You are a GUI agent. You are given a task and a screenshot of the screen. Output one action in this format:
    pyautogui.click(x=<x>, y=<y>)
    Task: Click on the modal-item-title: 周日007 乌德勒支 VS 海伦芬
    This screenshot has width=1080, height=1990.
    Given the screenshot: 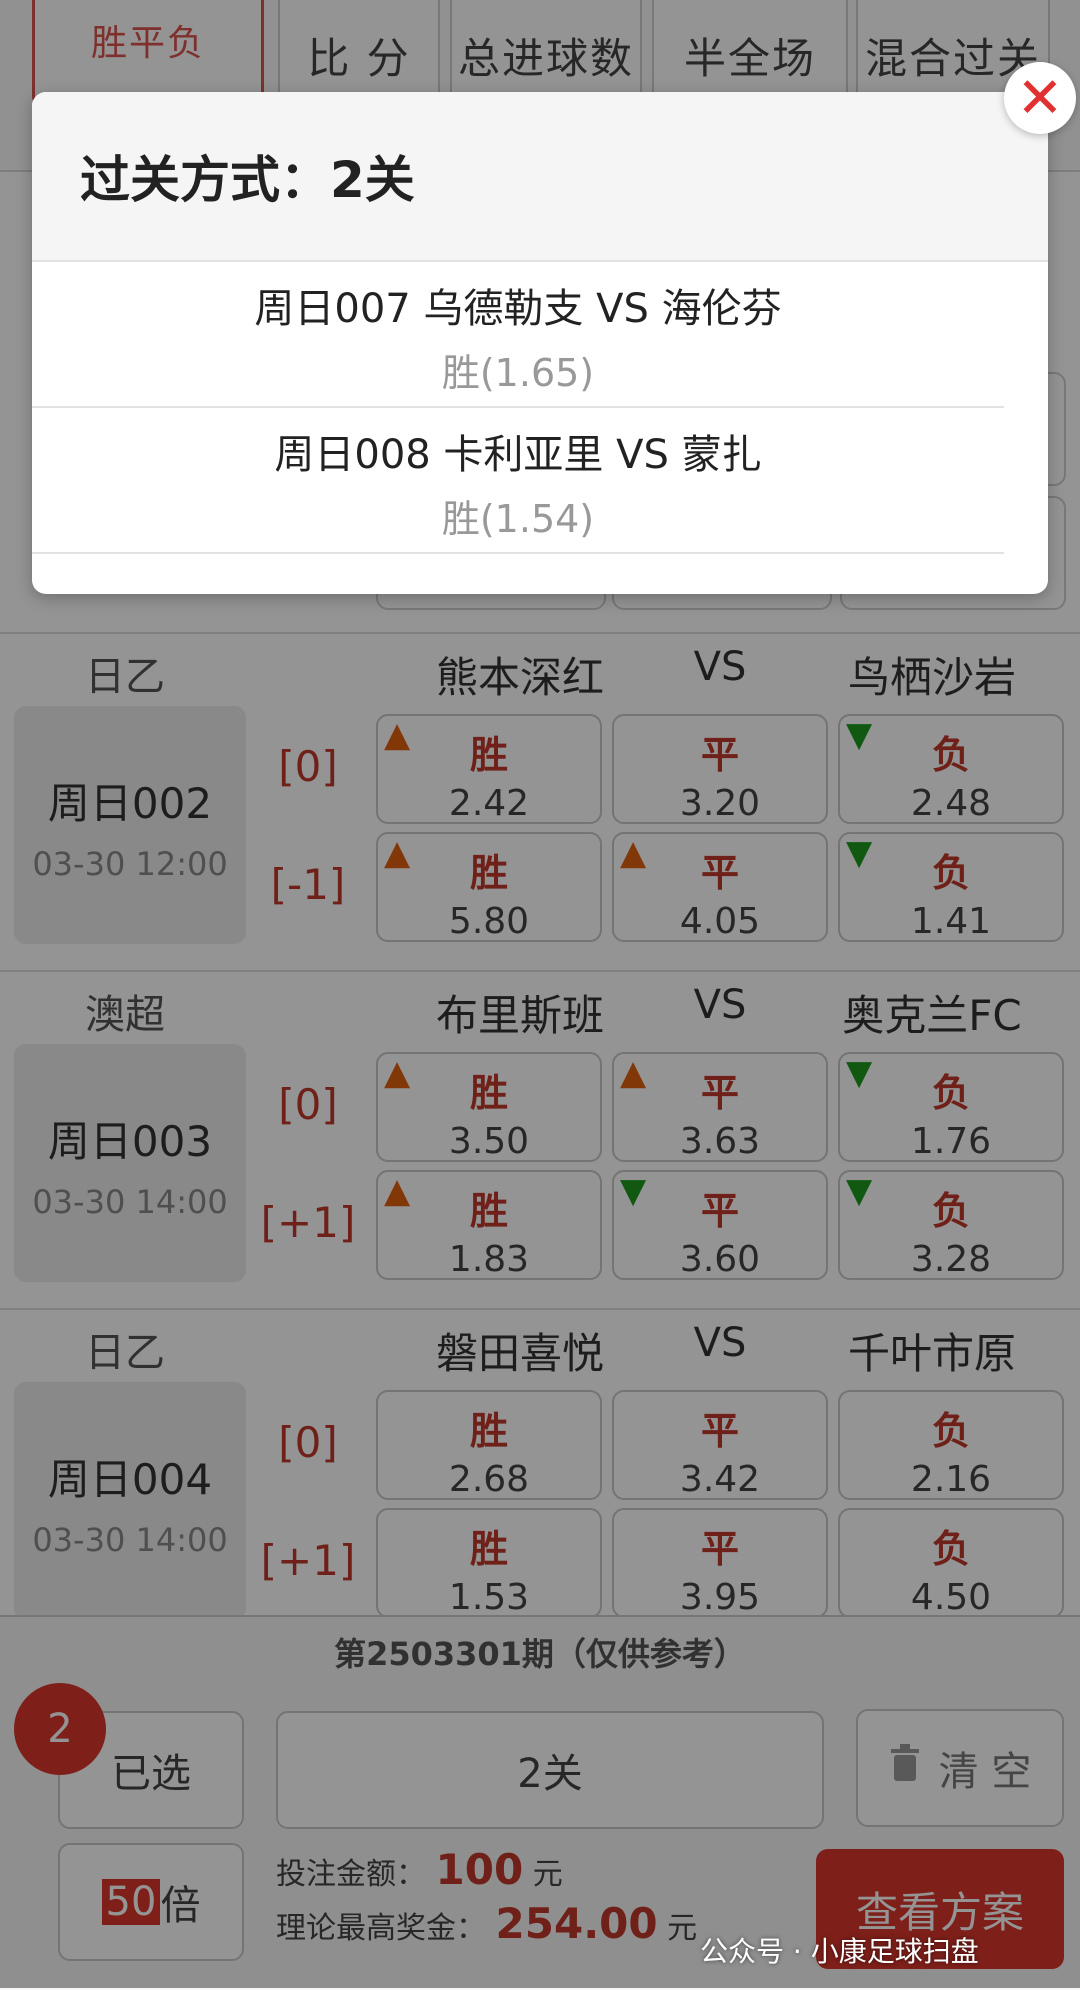 What is the action you would take?
    pyautogui.click(x=518, y=309)
    